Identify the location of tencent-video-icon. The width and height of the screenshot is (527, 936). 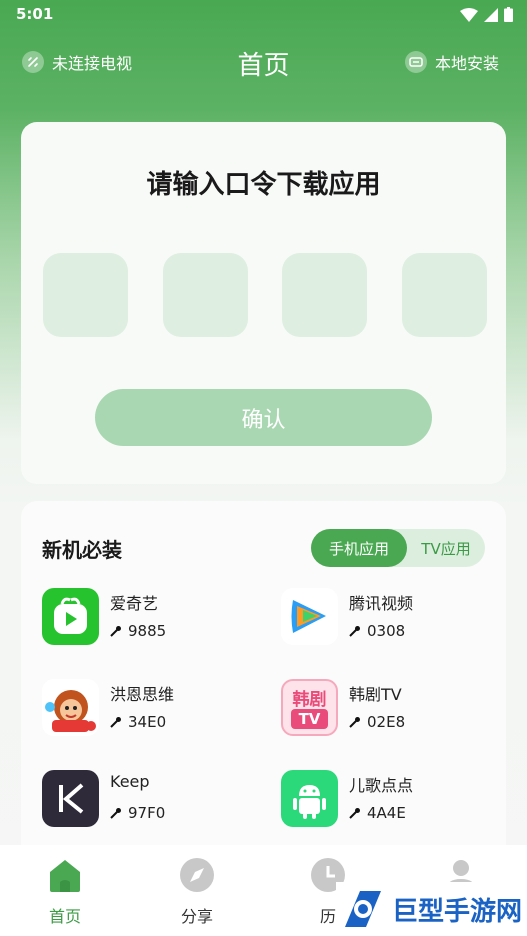
(309, 616).